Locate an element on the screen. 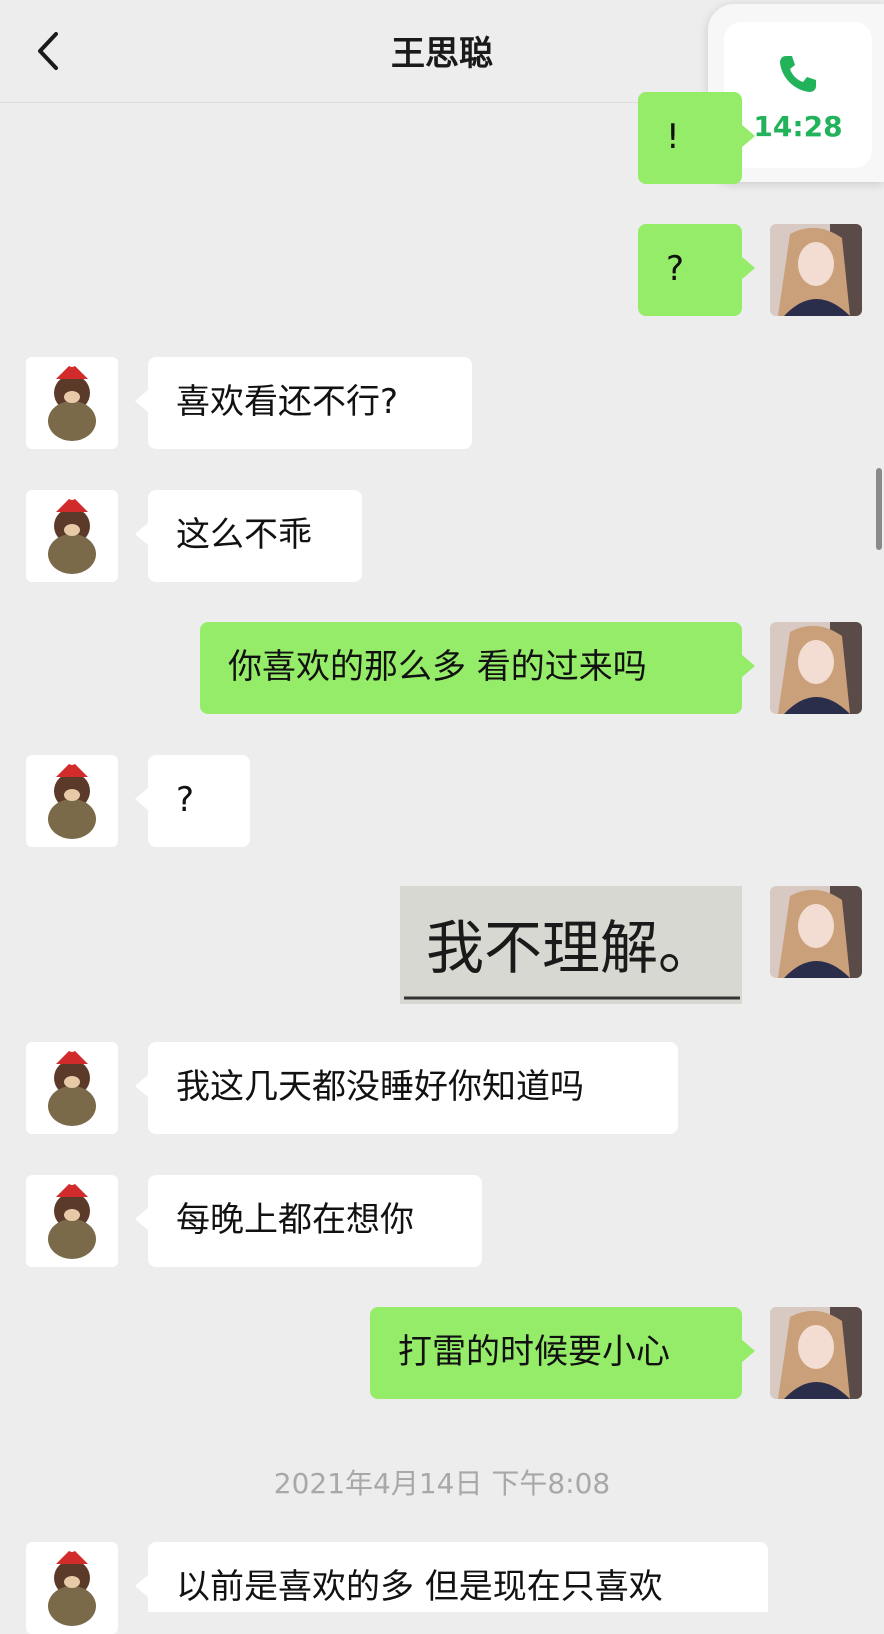 Image resolution: width=884 pixels, height=1634 pixels. message-bubble-incoming: ? is located at coordinates (192, 801).